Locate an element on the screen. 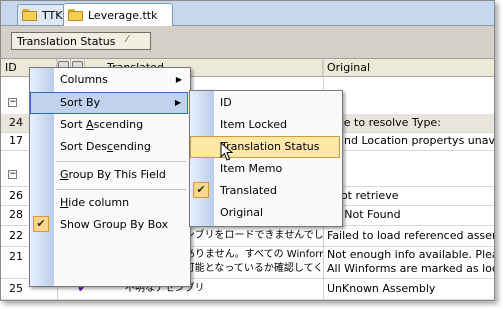 This screenshot has width=503, height=309. cell-original: nnot retrieve is located at coordinates (363, 195).